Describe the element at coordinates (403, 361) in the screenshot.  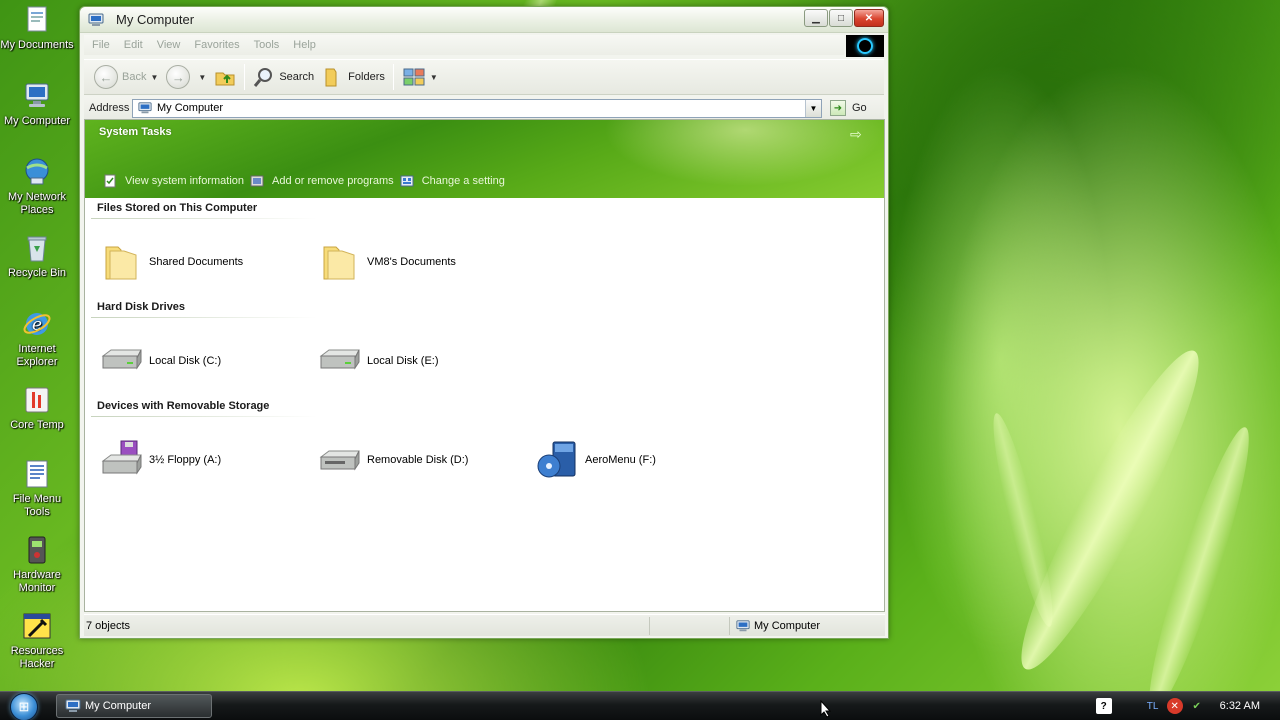
I see `item-label: Local Disk (E:)` at that location.